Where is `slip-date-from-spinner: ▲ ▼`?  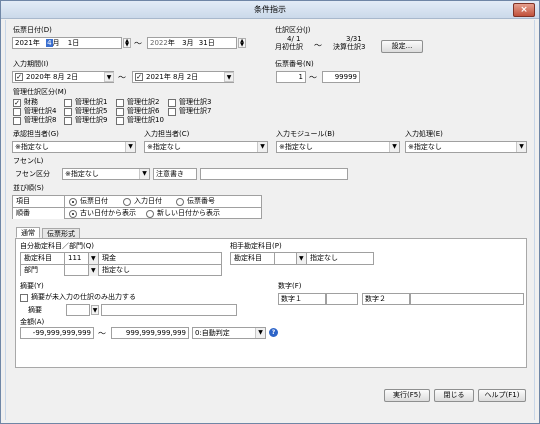
slip-date-from-spinner: ▲ ▼ is located at coordinates (127, 43).